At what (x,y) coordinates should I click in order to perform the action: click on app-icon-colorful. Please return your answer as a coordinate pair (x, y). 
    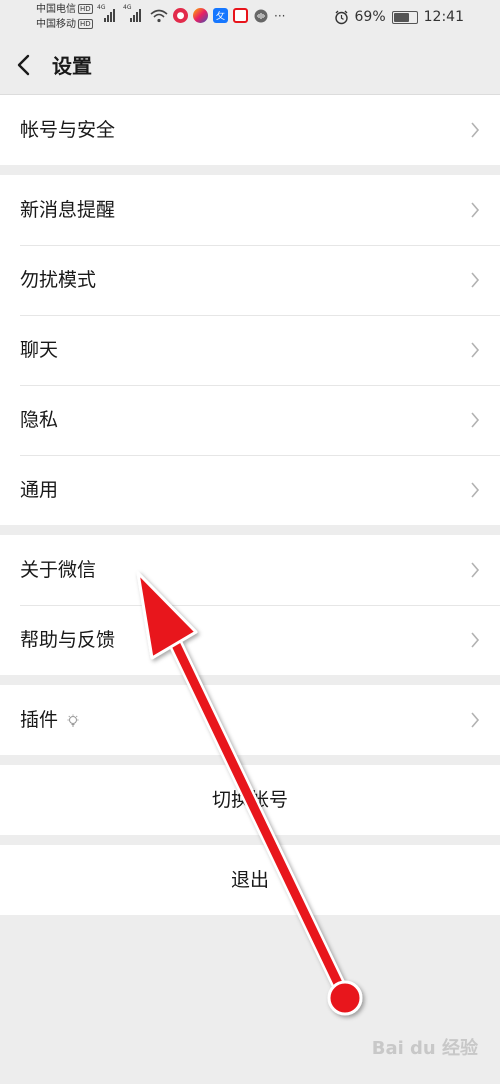
    Looking at the image, I should click on (200, 15).